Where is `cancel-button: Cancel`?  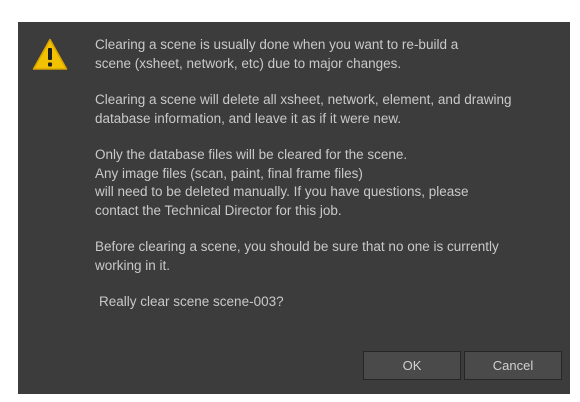
cancel-button: Cancel is located at coordinates (513, 365).